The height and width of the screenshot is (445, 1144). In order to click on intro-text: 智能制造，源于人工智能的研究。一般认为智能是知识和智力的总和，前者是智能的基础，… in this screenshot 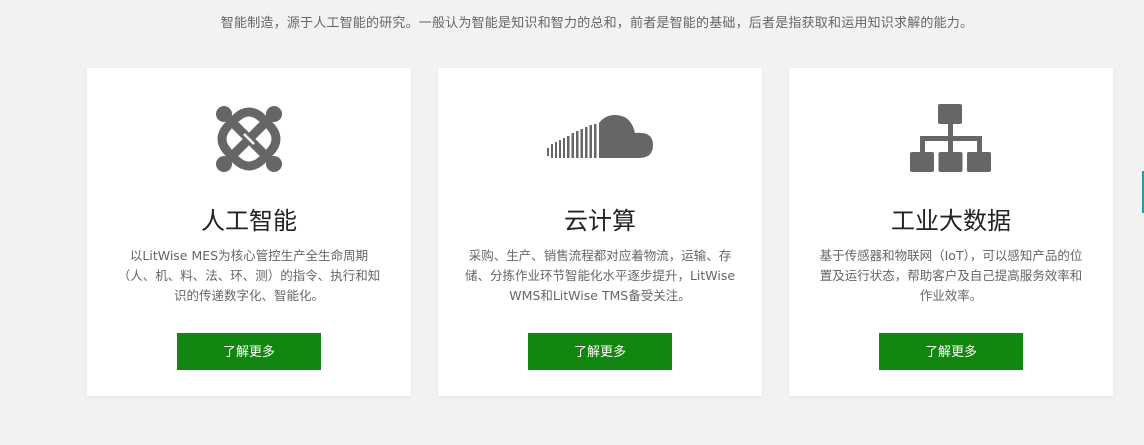, I will do `click(597, 23)`.